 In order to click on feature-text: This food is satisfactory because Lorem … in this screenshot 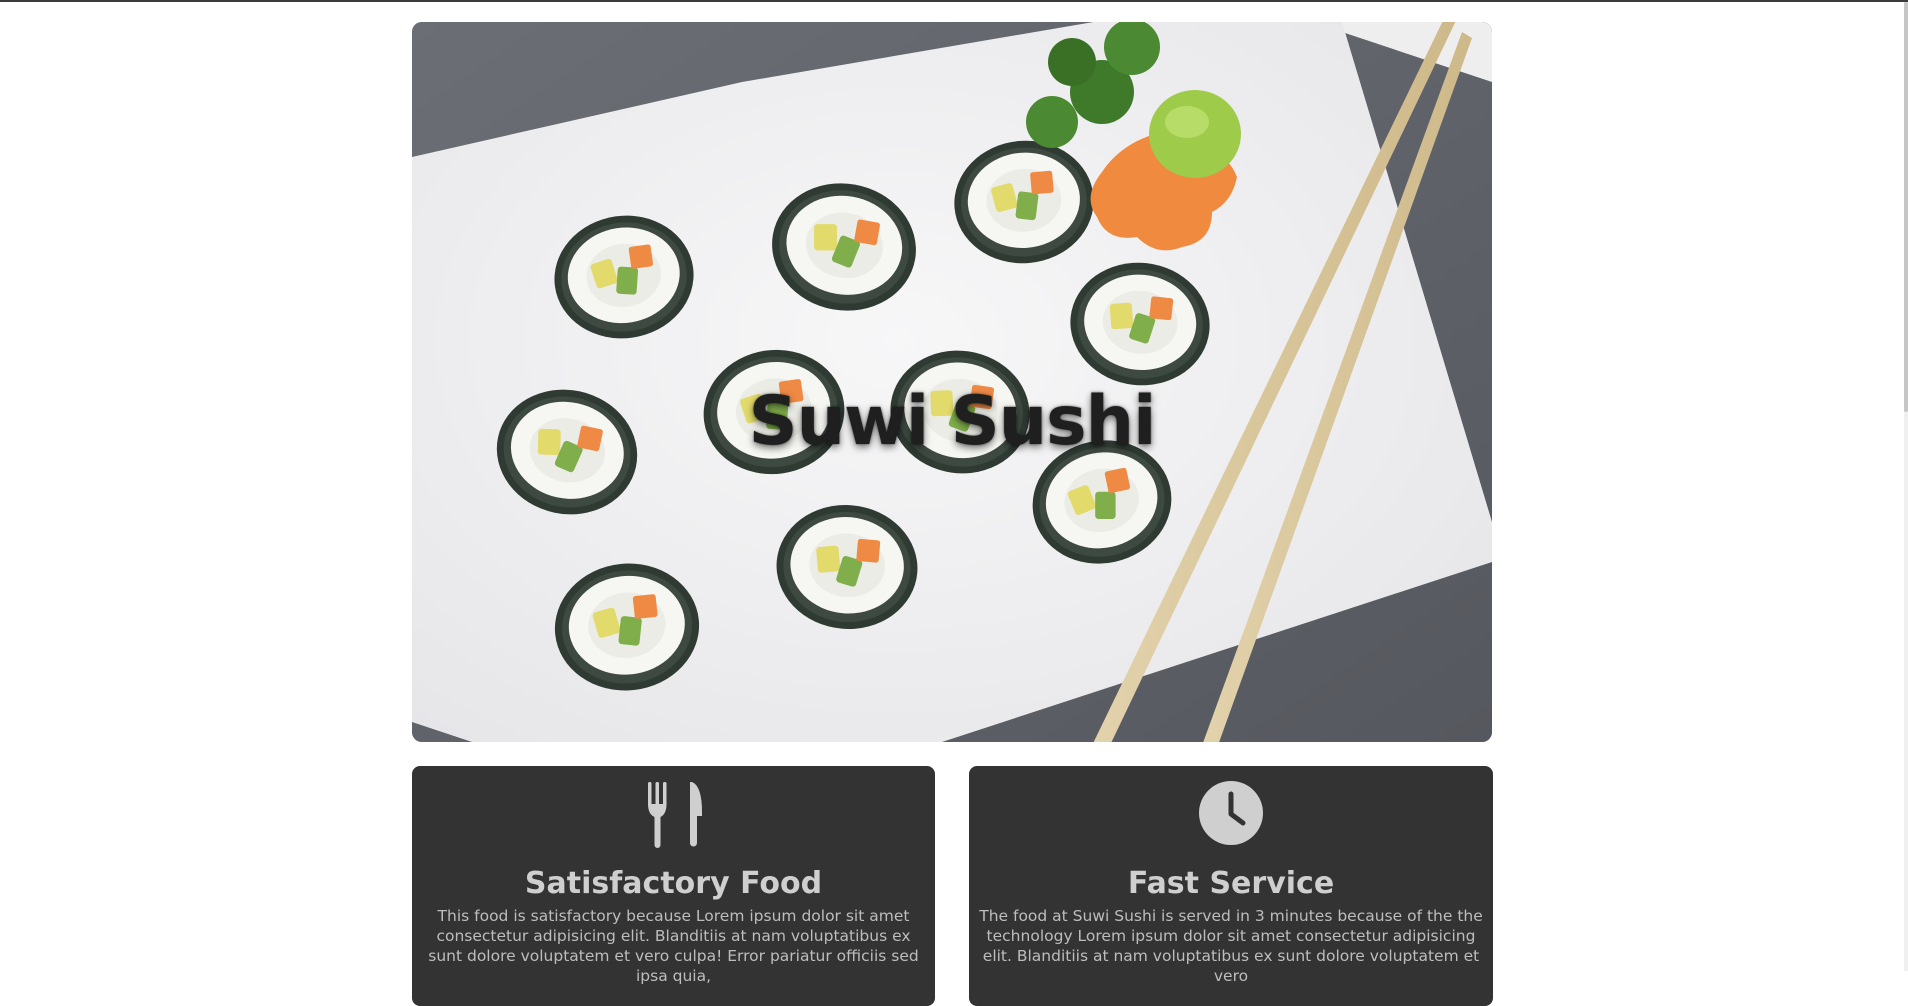, I will do `click(673, 946)`.